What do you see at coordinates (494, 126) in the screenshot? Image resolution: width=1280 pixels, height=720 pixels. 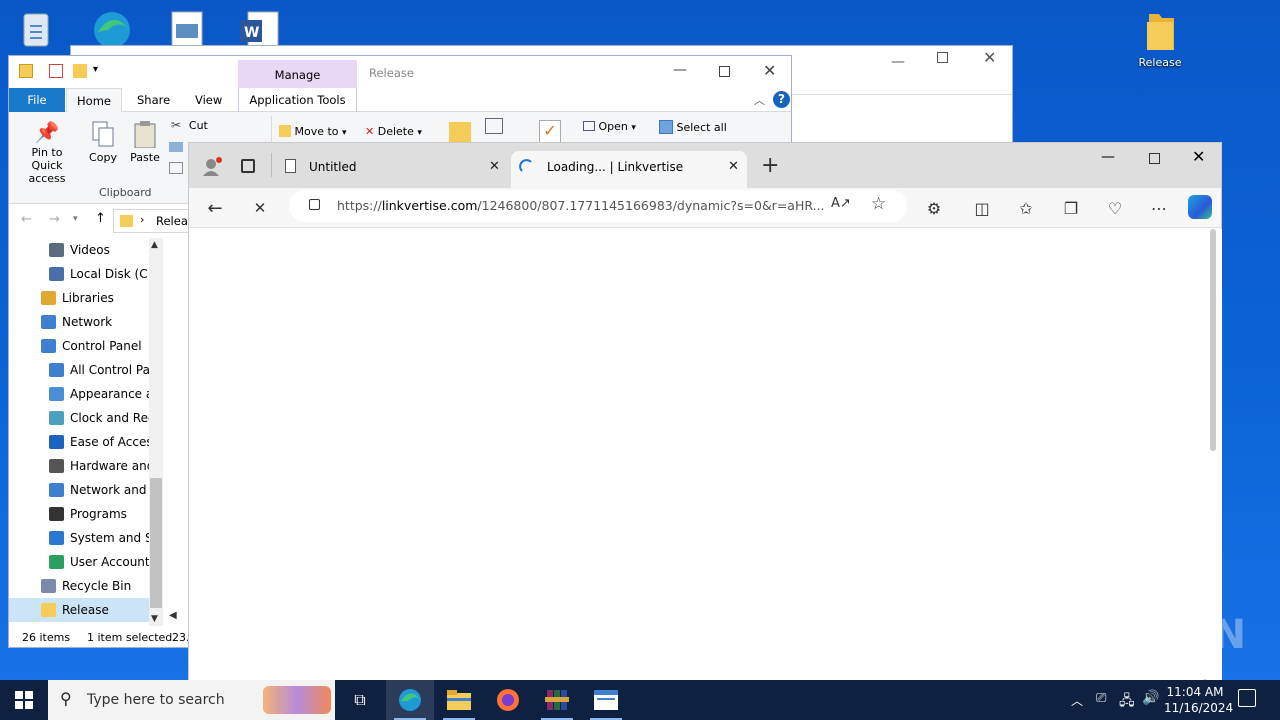 I see `new-item-icon` at bounding box center [494, 126].